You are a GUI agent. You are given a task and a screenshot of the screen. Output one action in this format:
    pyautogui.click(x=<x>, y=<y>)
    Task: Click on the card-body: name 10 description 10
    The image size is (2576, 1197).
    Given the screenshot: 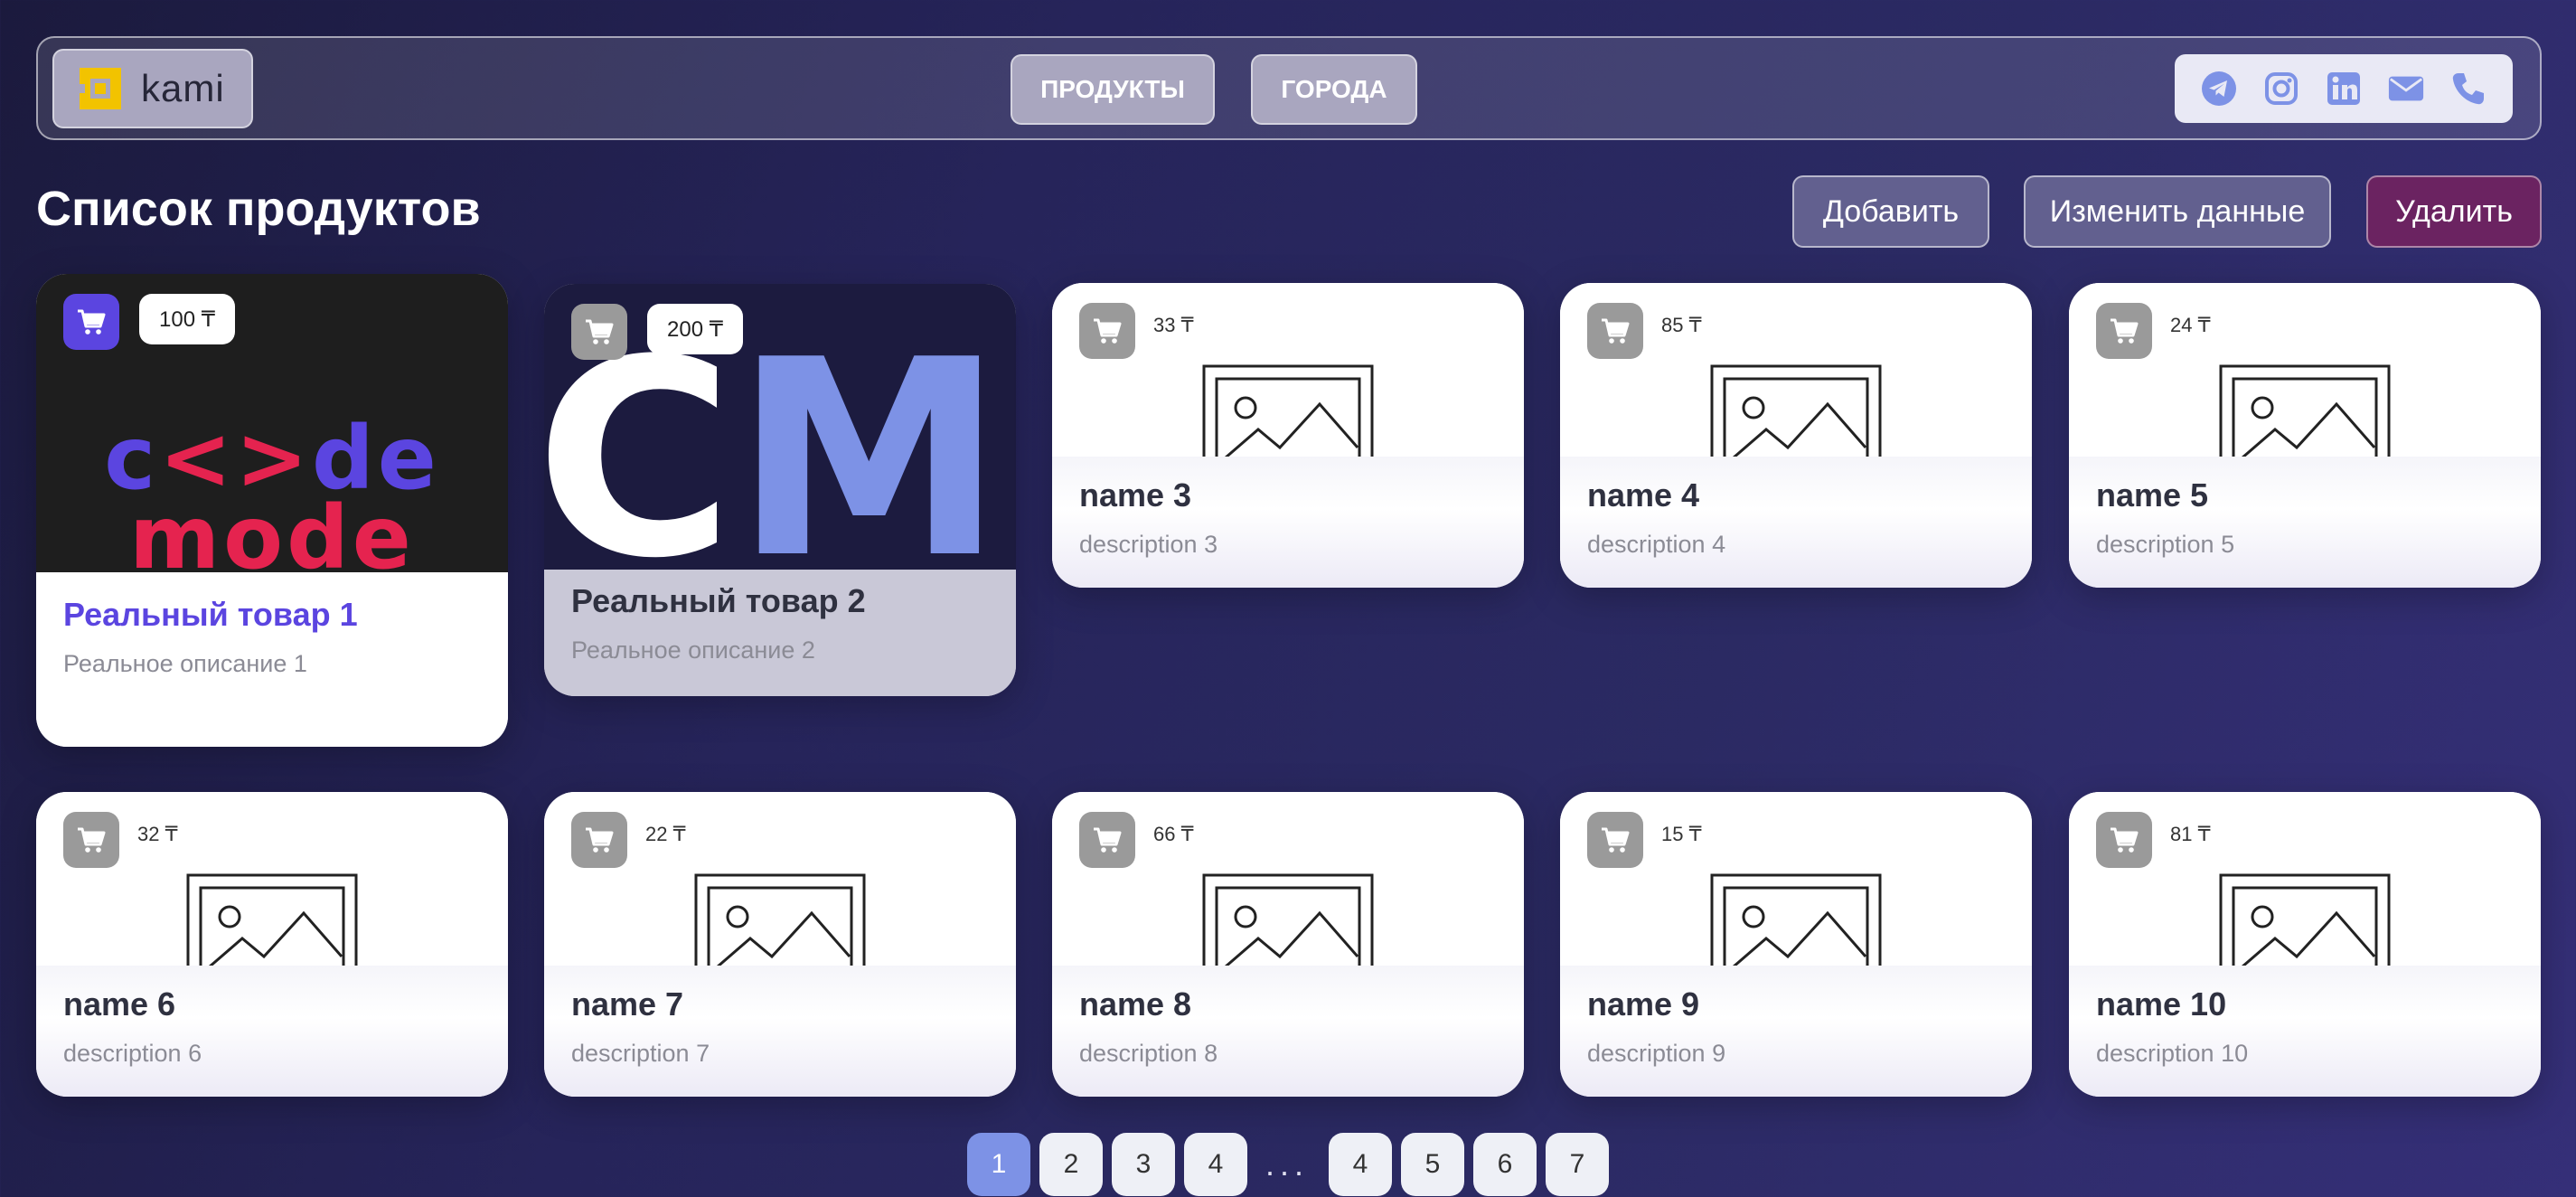 What is the action you would take?
    pyautogui.click(x=2305, y=1031)
    